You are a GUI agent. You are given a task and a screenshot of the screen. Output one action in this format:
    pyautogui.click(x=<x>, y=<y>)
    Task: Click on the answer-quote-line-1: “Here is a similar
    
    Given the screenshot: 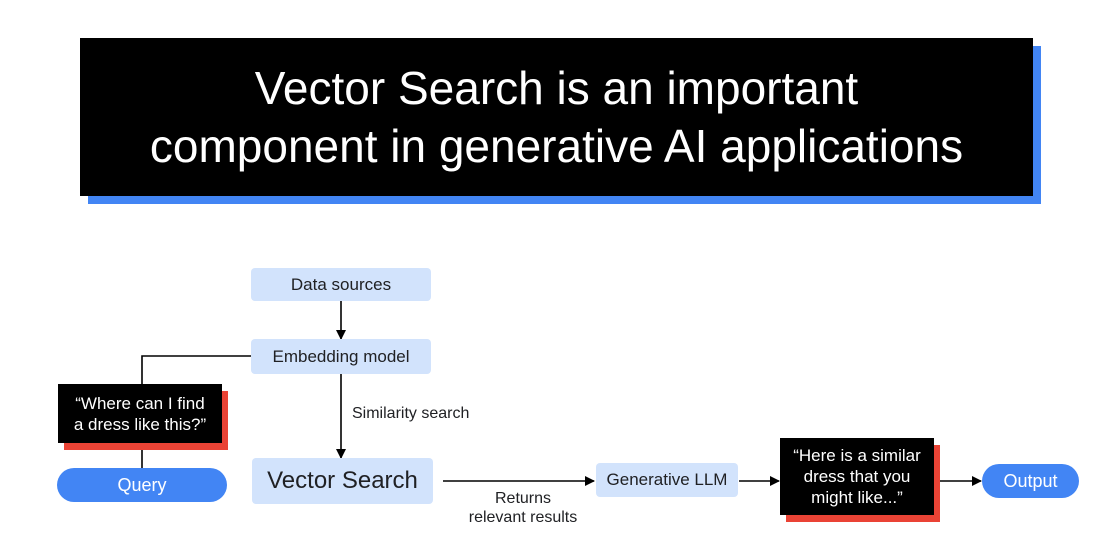 What is the action you would take?
    pyautogui.click(x=857, y=455)
    